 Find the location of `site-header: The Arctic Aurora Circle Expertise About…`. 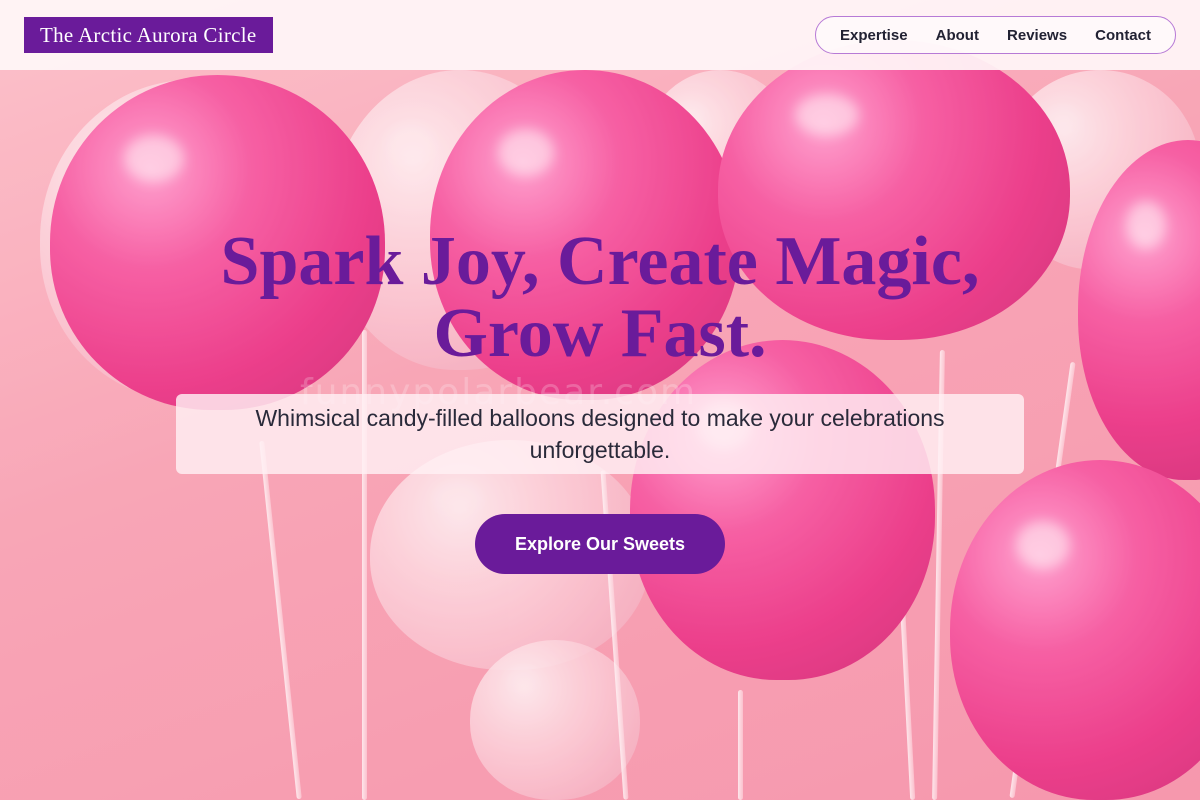

site-header: The Arctic Aurora Circle Expertise About… is located at coordinates (600, 35).